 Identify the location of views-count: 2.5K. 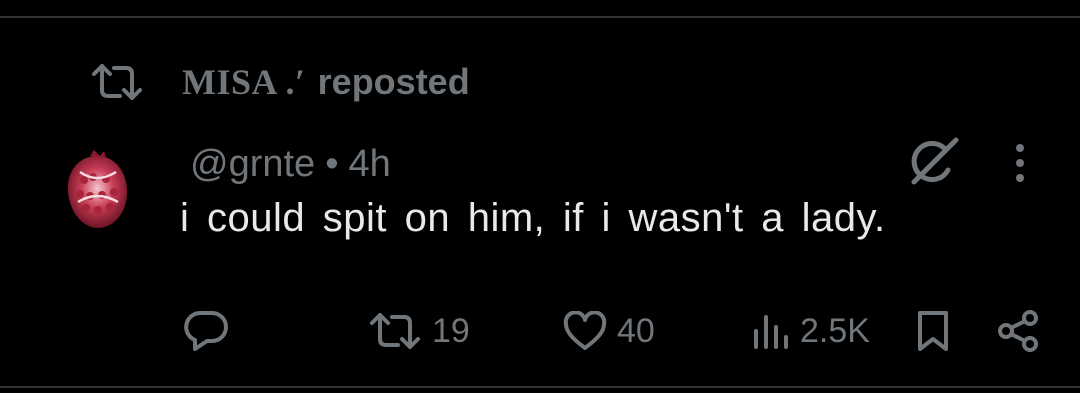
(835, 330).